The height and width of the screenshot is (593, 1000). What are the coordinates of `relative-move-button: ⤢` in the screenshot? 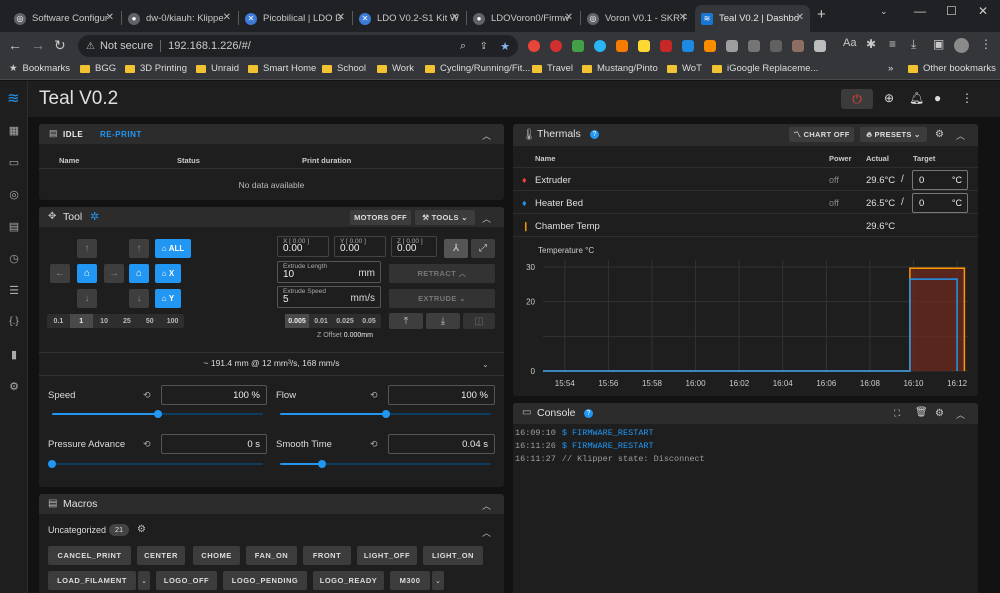 It's located at (483, 248).